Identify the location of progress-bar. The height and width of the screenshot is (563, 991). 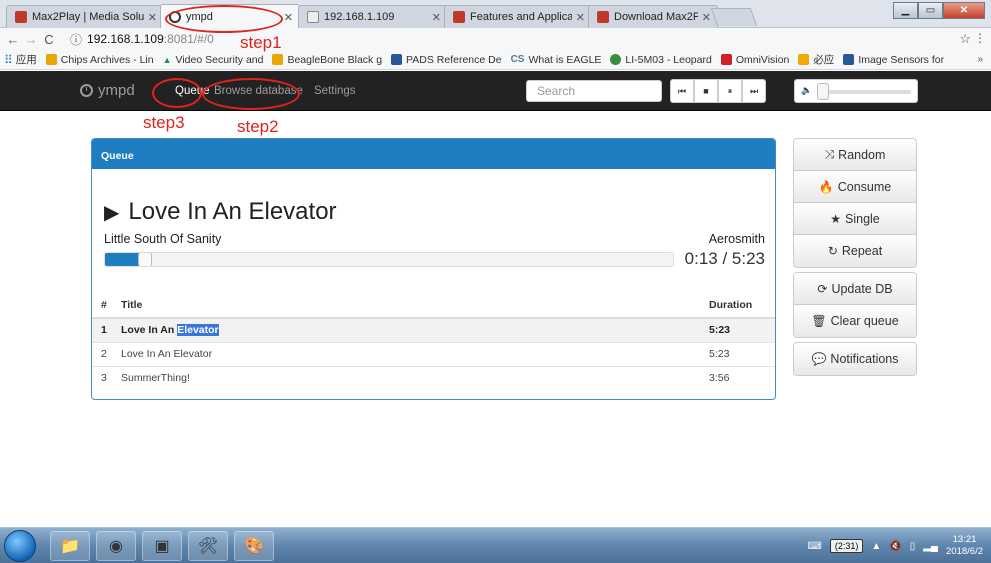
(389, 259).